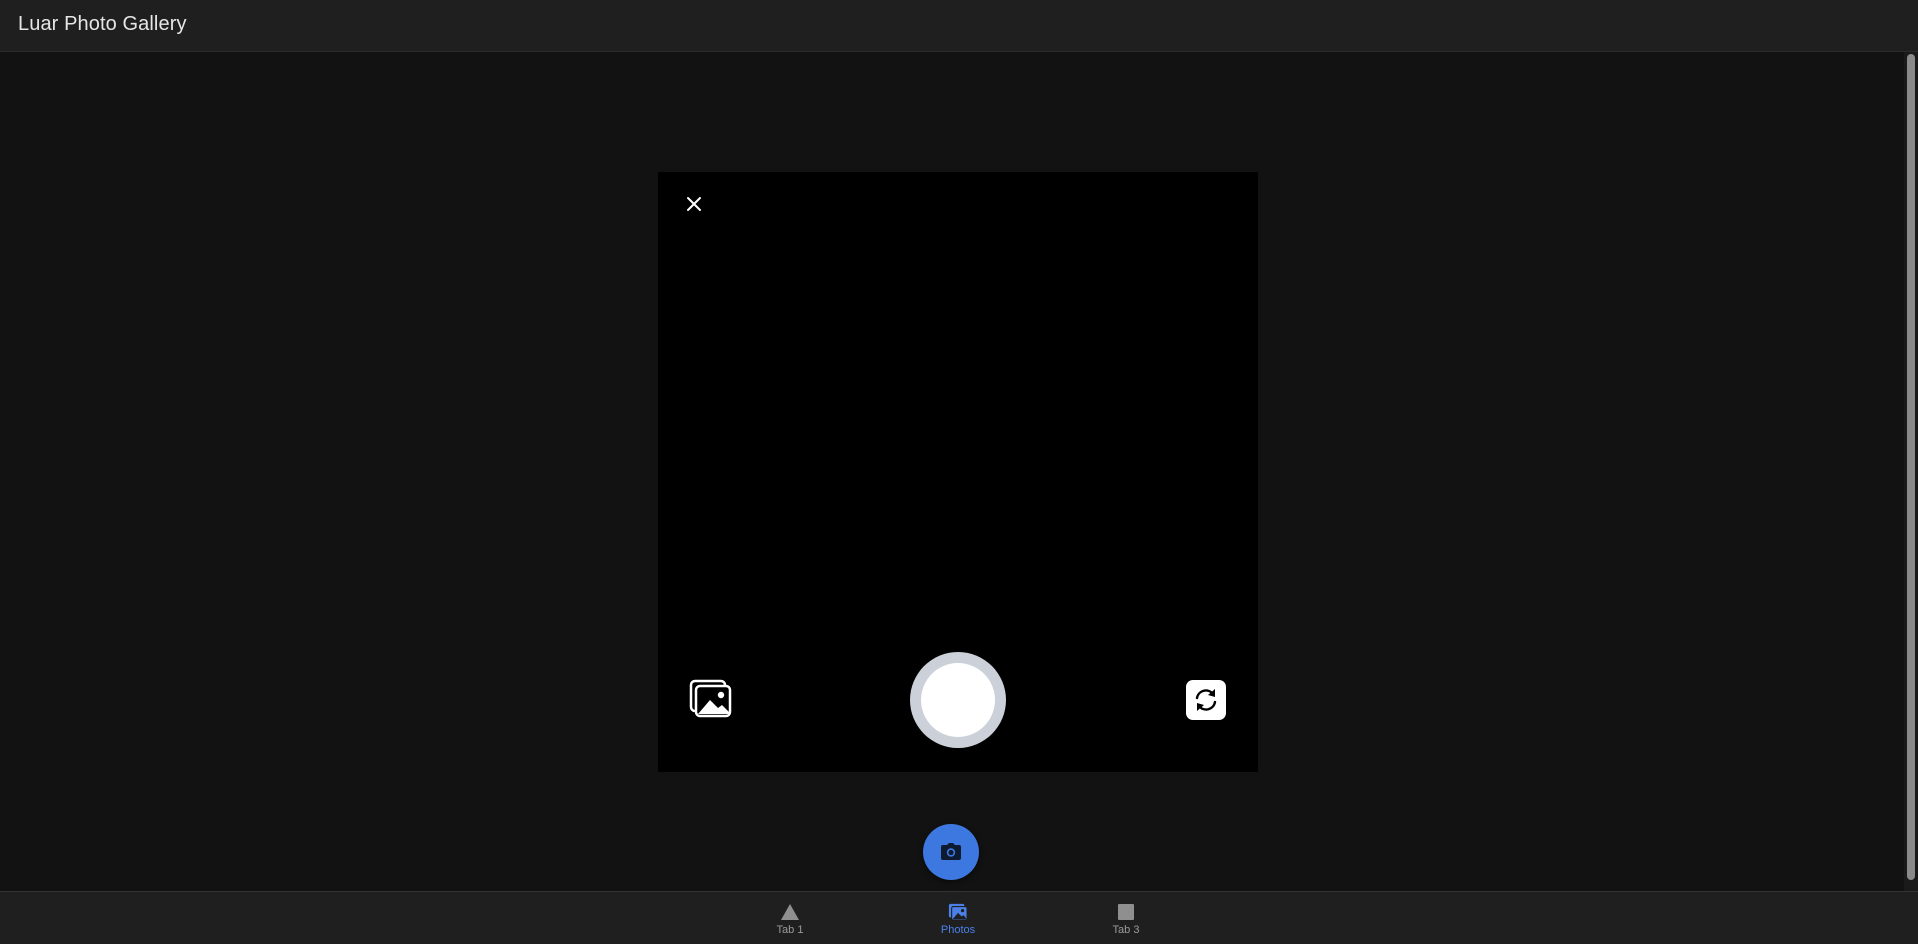  I want to click on gallery-button, so click(710, 698).